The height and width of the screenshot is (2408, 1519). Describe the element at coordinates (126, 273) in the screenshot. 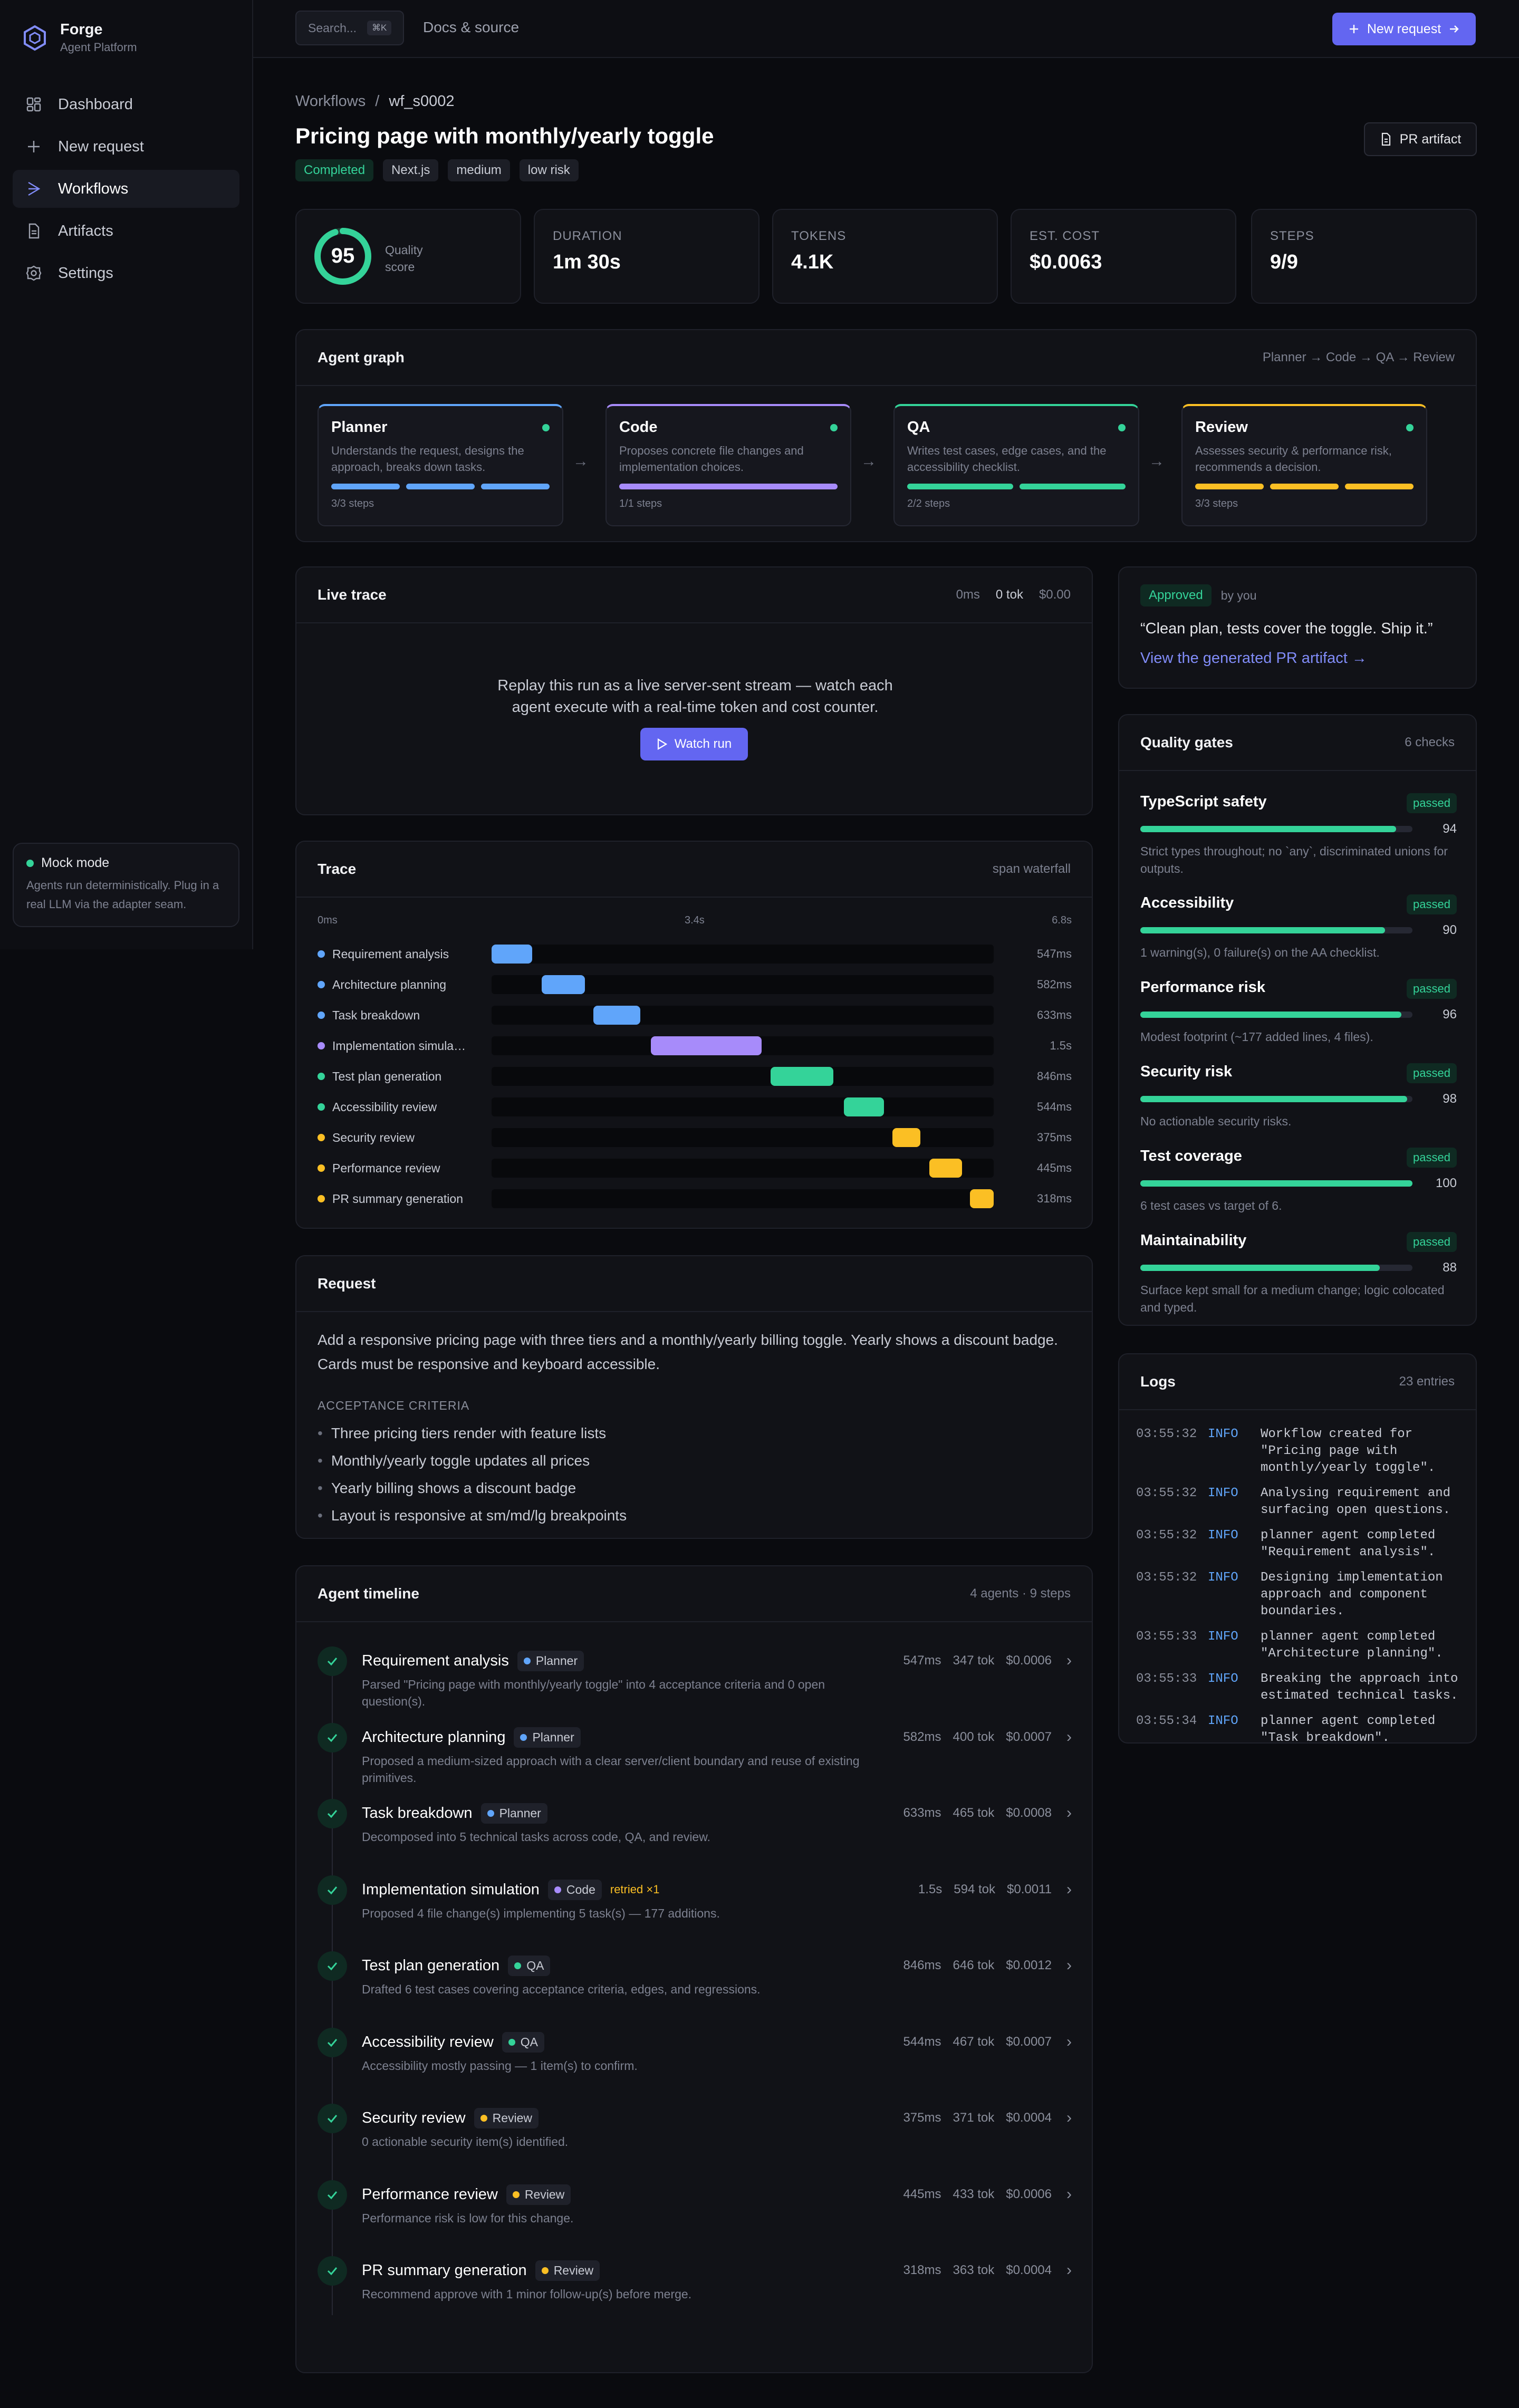

I see `sidebar-item-settings: Settings` at that location.